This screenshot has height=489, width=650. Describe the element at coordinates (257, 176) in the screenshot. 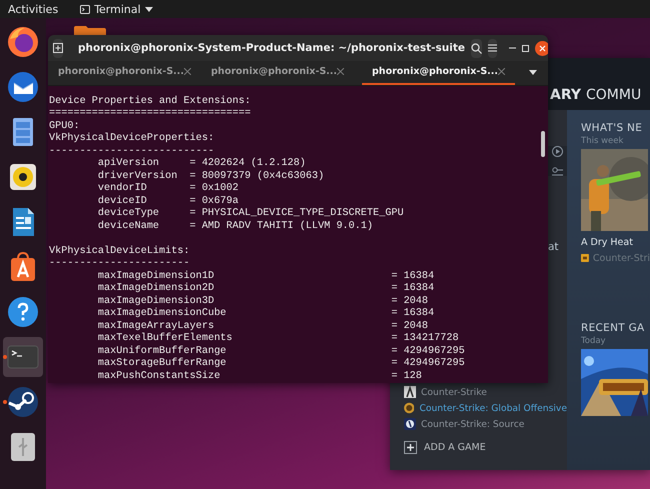

I see `property-value: = 80097379 (0x4c63063)` at that location.